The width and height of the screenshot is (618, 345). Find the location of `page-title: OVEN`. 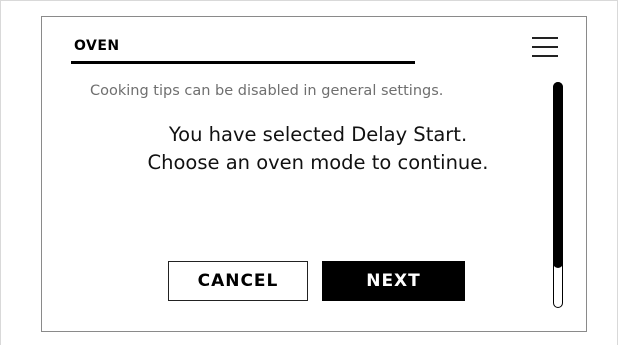

page-title: OVEN is located at coordinates (97, 46).